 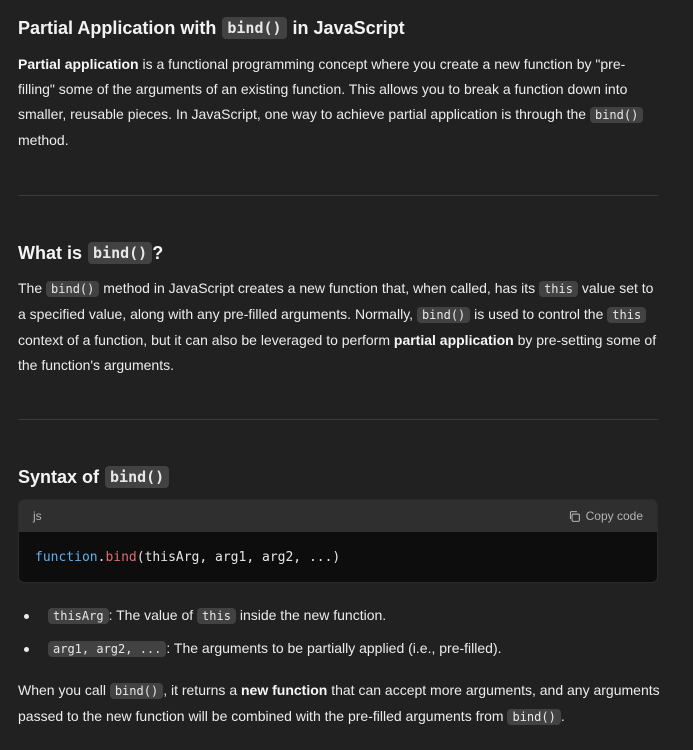 I want to click on heading-syntax-of-bind: Syntax of bind(), so click(x=94, y=477).